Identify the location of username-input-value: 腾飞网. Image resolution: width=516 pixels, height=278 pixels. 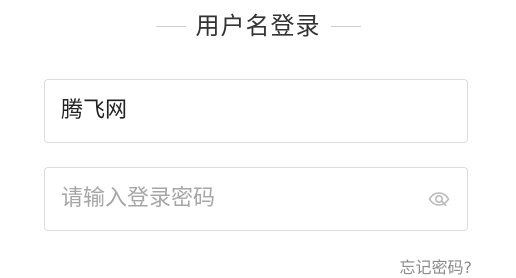
(256, 111).